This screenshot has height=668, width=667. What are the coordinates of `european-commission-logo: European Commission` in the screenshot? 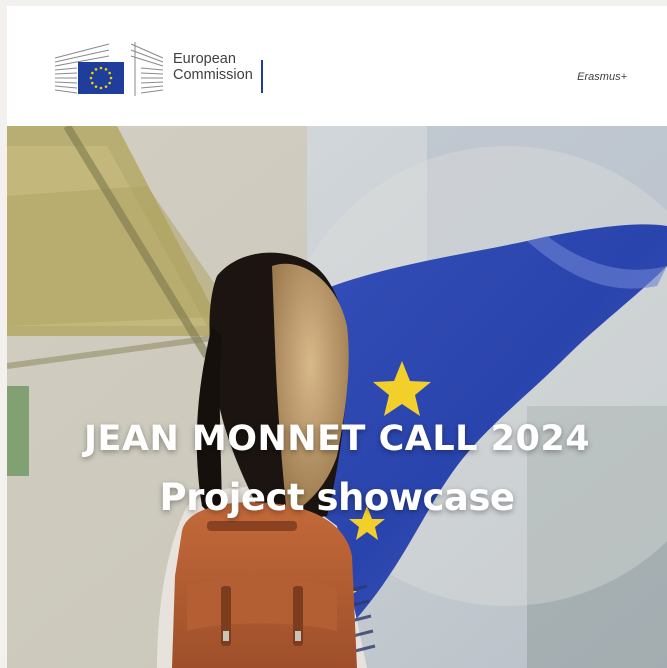 It's located at (153, 67).